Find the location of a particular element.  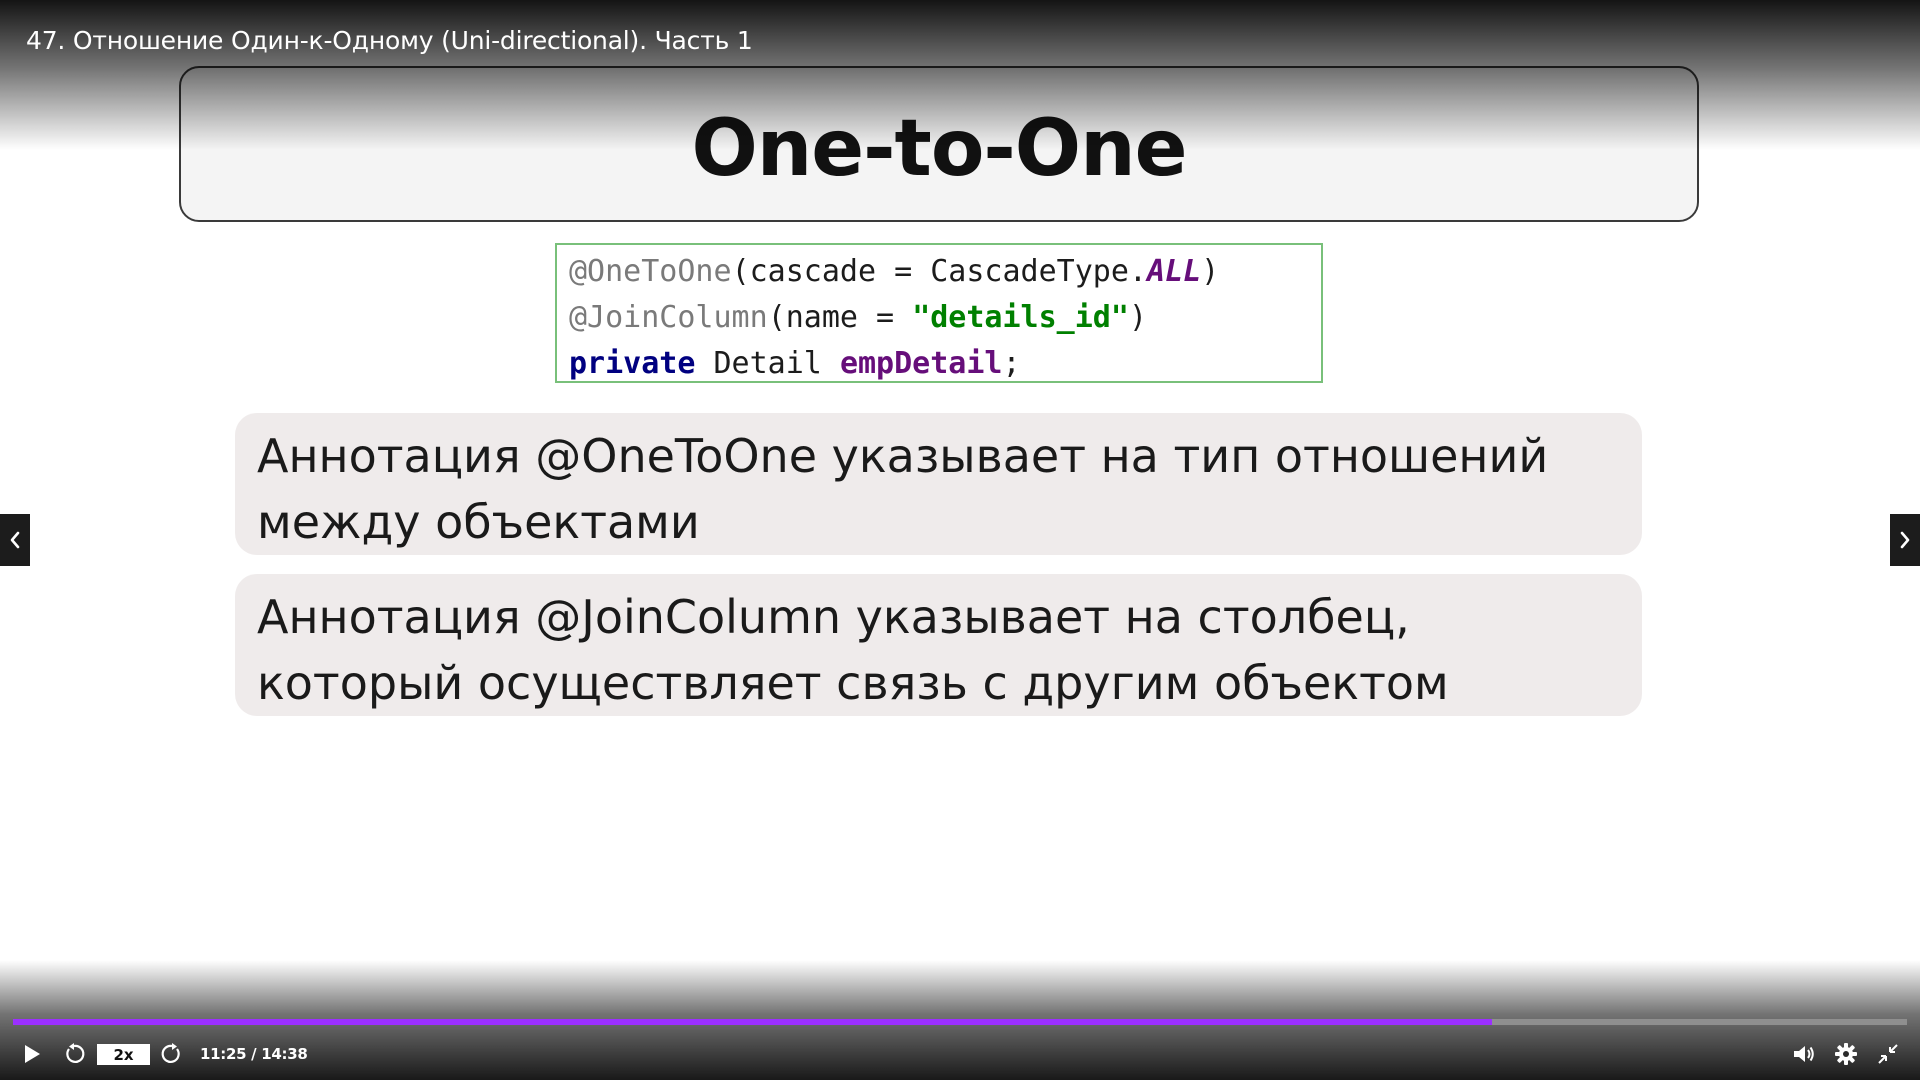

forward-icon is located at coordinates (170, 1053).